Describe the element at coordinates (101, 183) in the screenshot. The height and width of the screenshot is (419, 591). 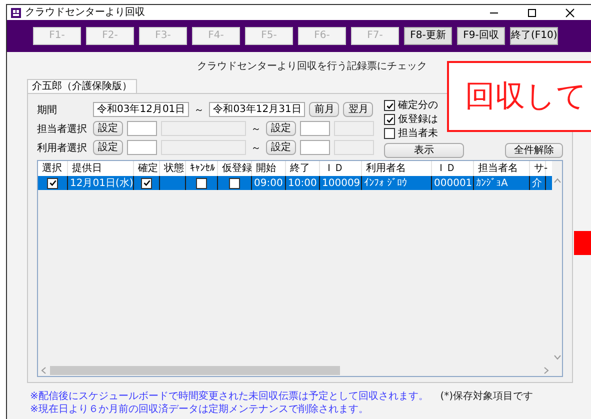
I see `table-cell: 12月01日(水)` at that location.